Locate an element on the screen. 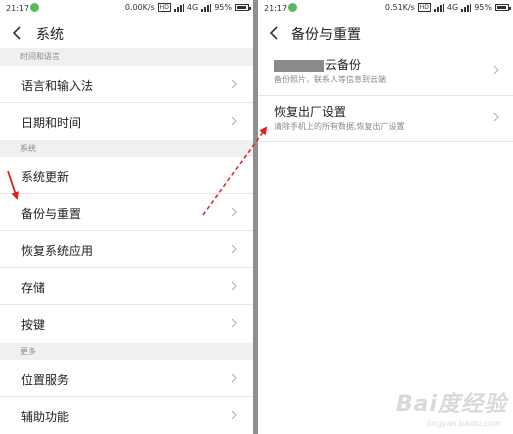  settings-item-accessibility: 辅助功能 is located at coordinates (126, 415).